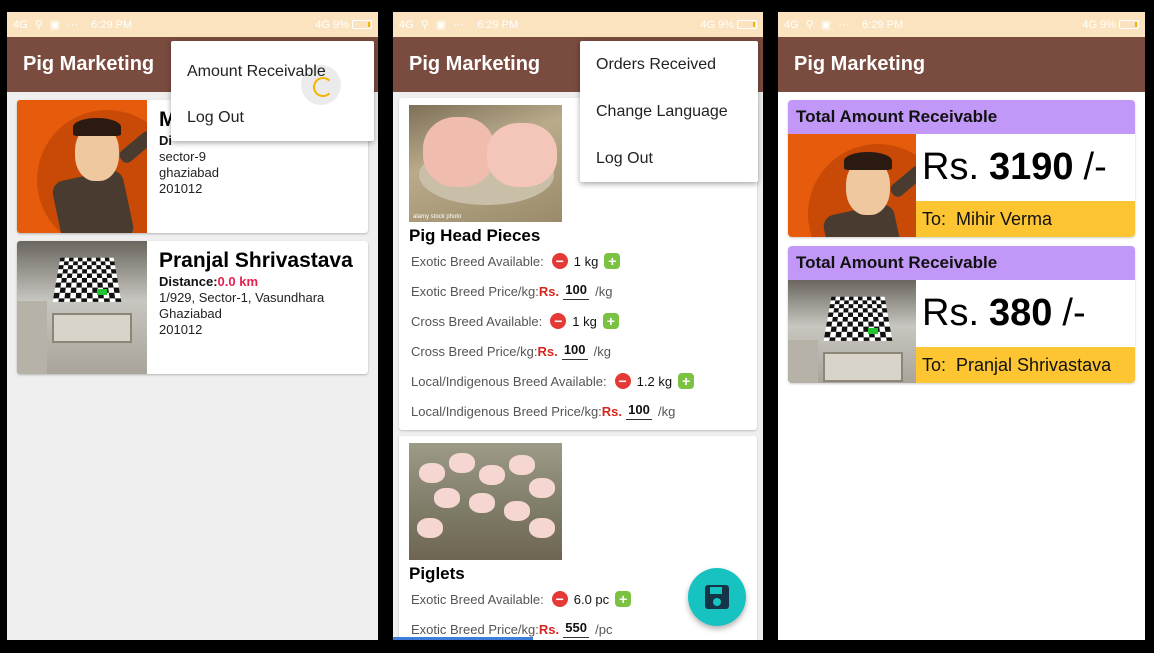 The image size is (1154, 653). What do you see at coordinates (1025, 167) in the screenshot?
I see `amount-value: Rs. 3190/-` at bounding box center [1025, 167].